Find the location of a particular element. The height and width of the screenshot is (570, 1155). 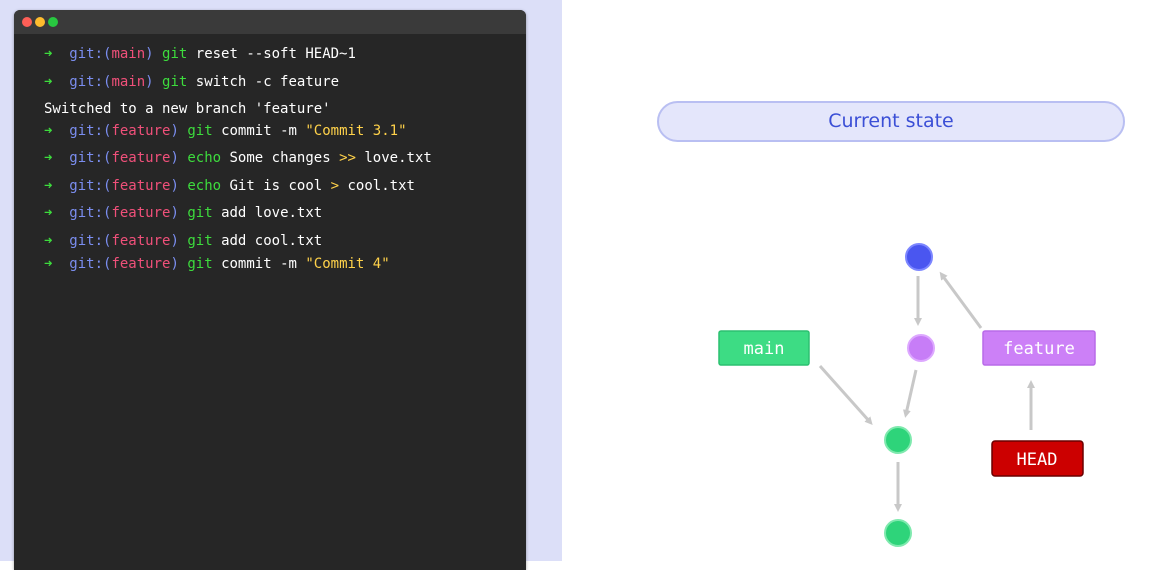

feature-label-text: feature is located at coordinates (1039, 349).